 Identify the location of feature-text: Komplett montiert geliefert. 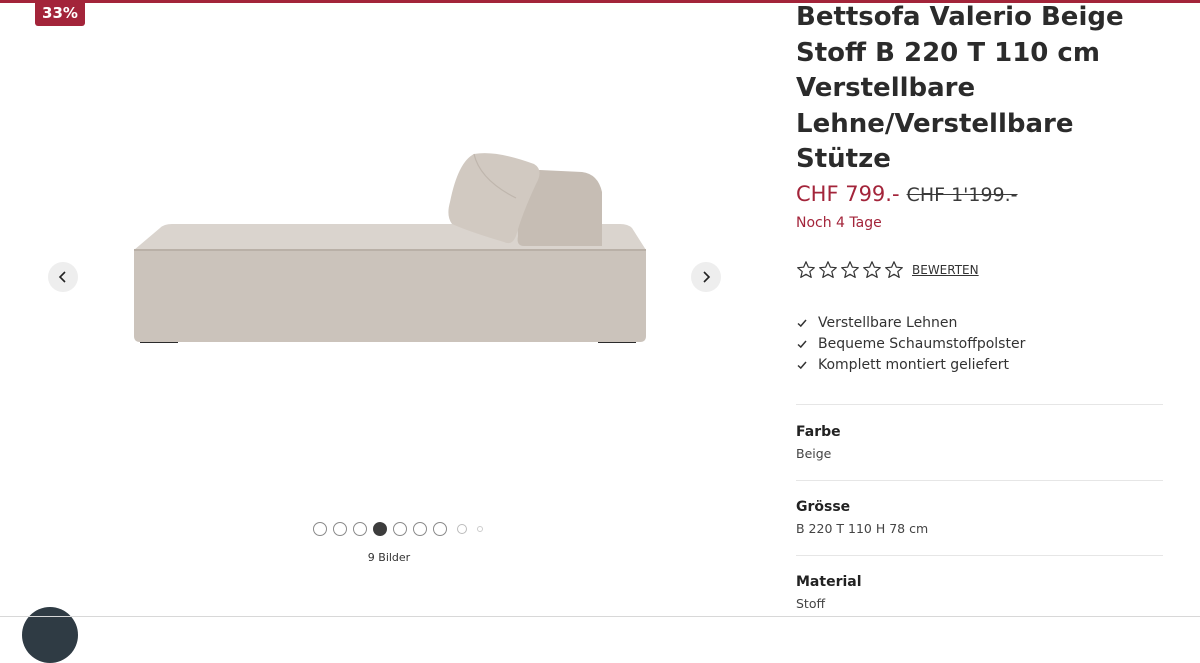
(913, 364).